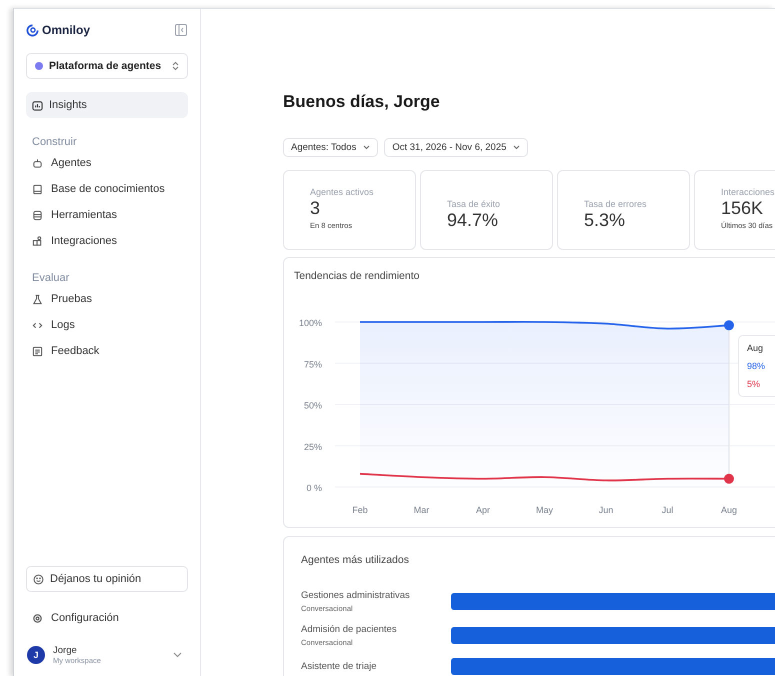  Describe the element at coordinates (107, 325) in the screenshot. I see `nav-item: Logs` at that location.